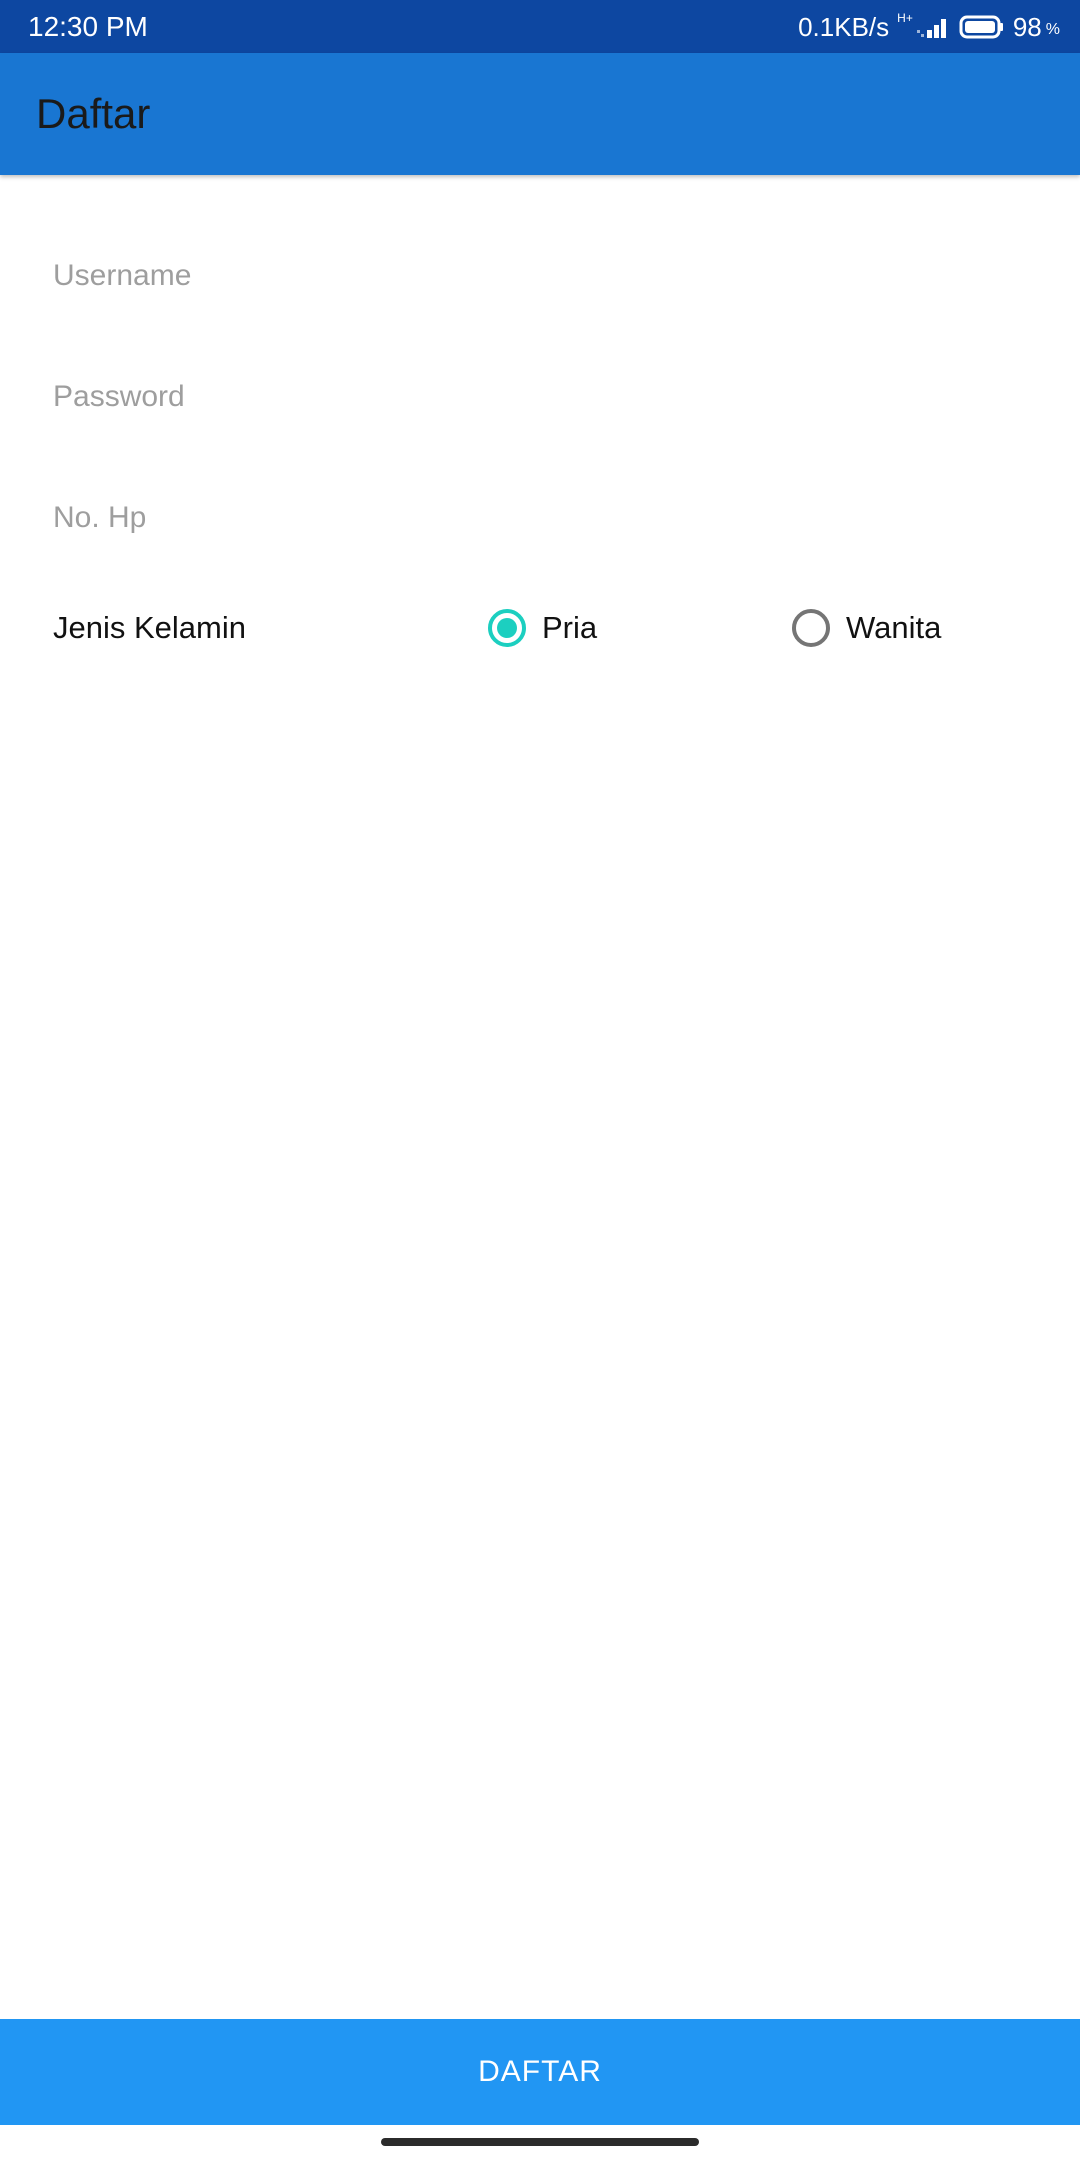 This screenshot has height=2160, width=1080. I want to click on network-type: H+, so click(905, 18).